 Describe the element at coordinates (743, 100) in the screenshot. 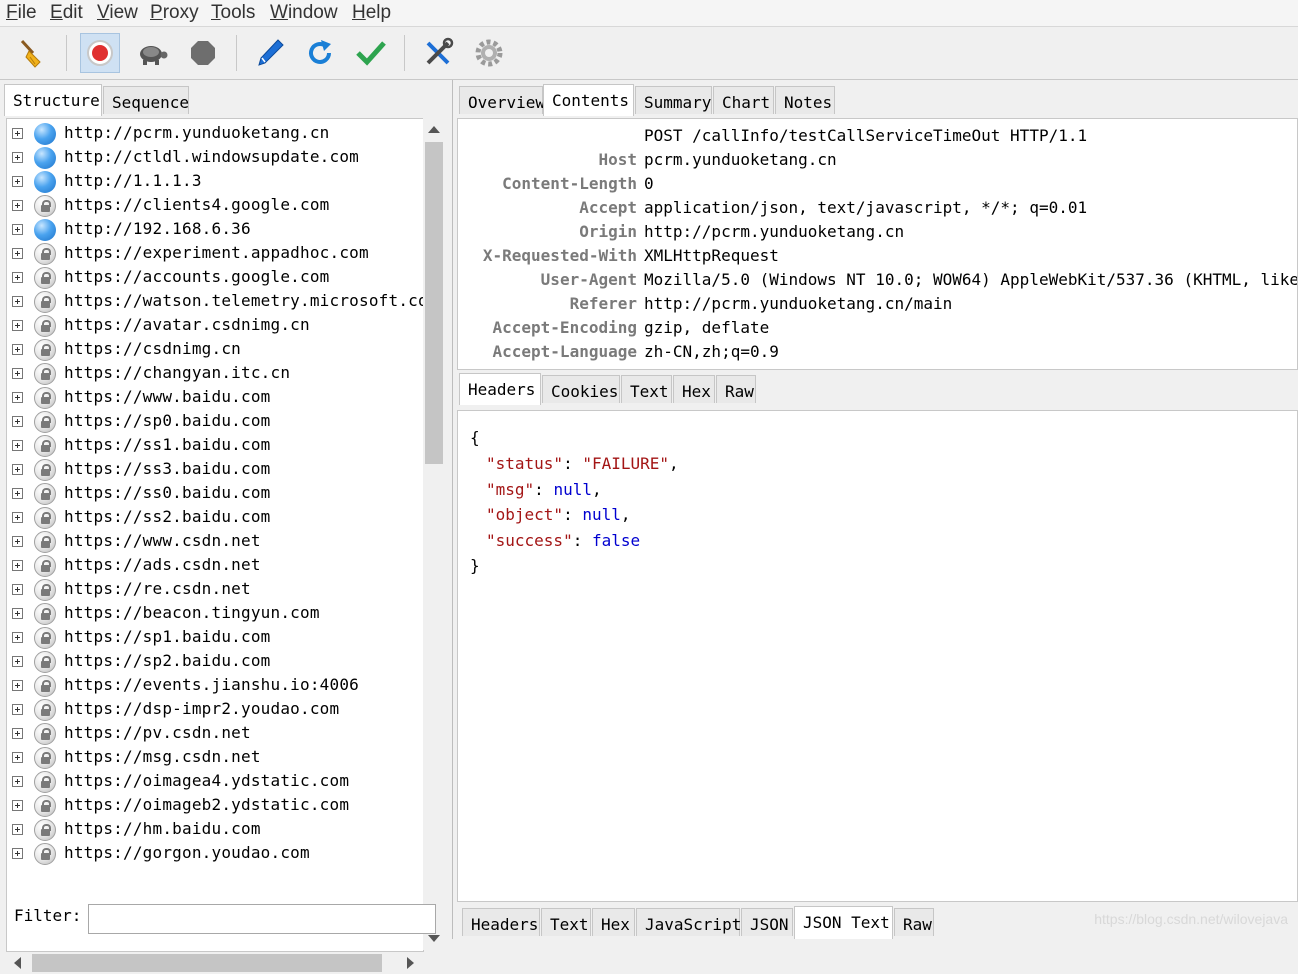

I see `tab-chart: Chart` at that location.